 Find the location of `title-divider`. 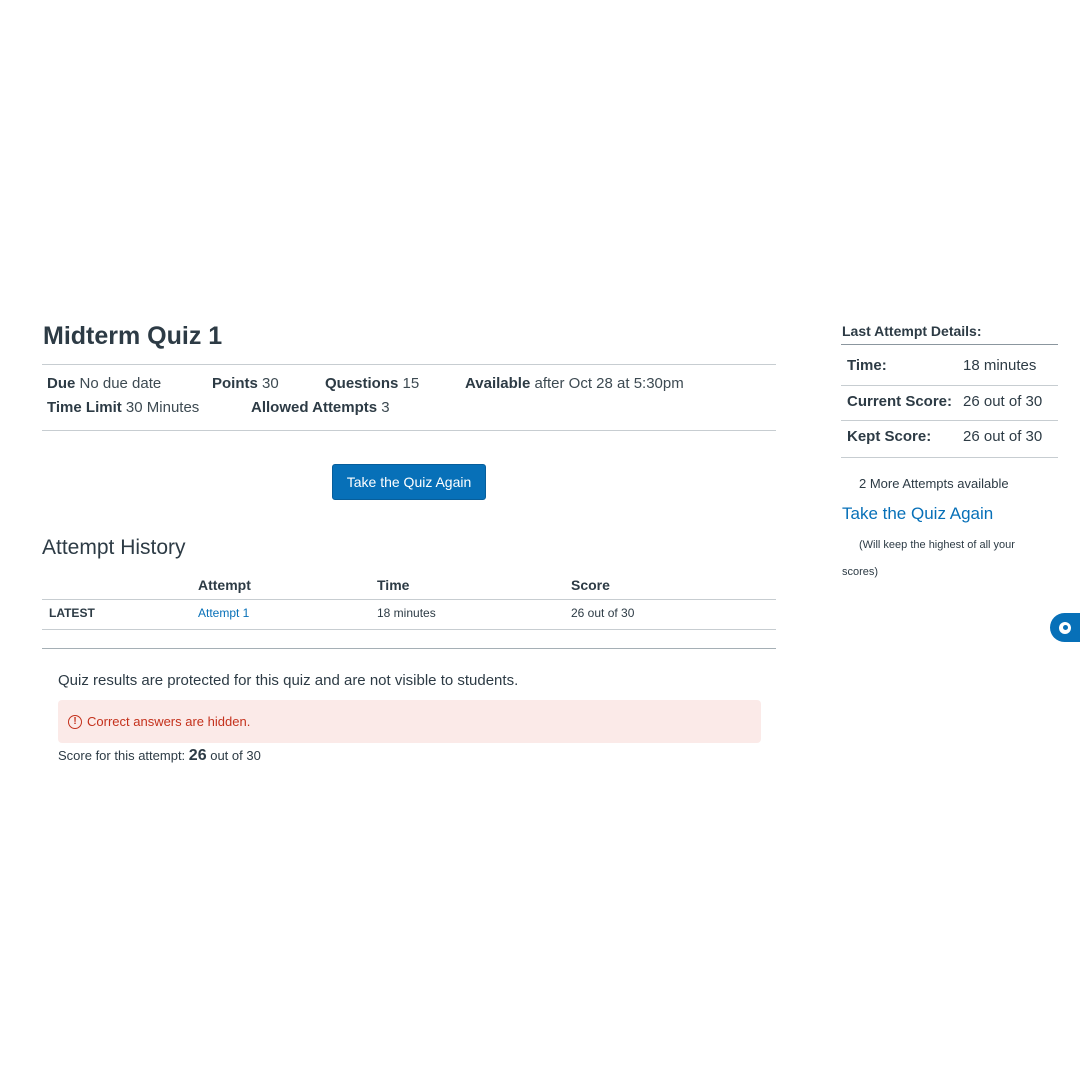

title-divider is located at coordinates (409, 364).